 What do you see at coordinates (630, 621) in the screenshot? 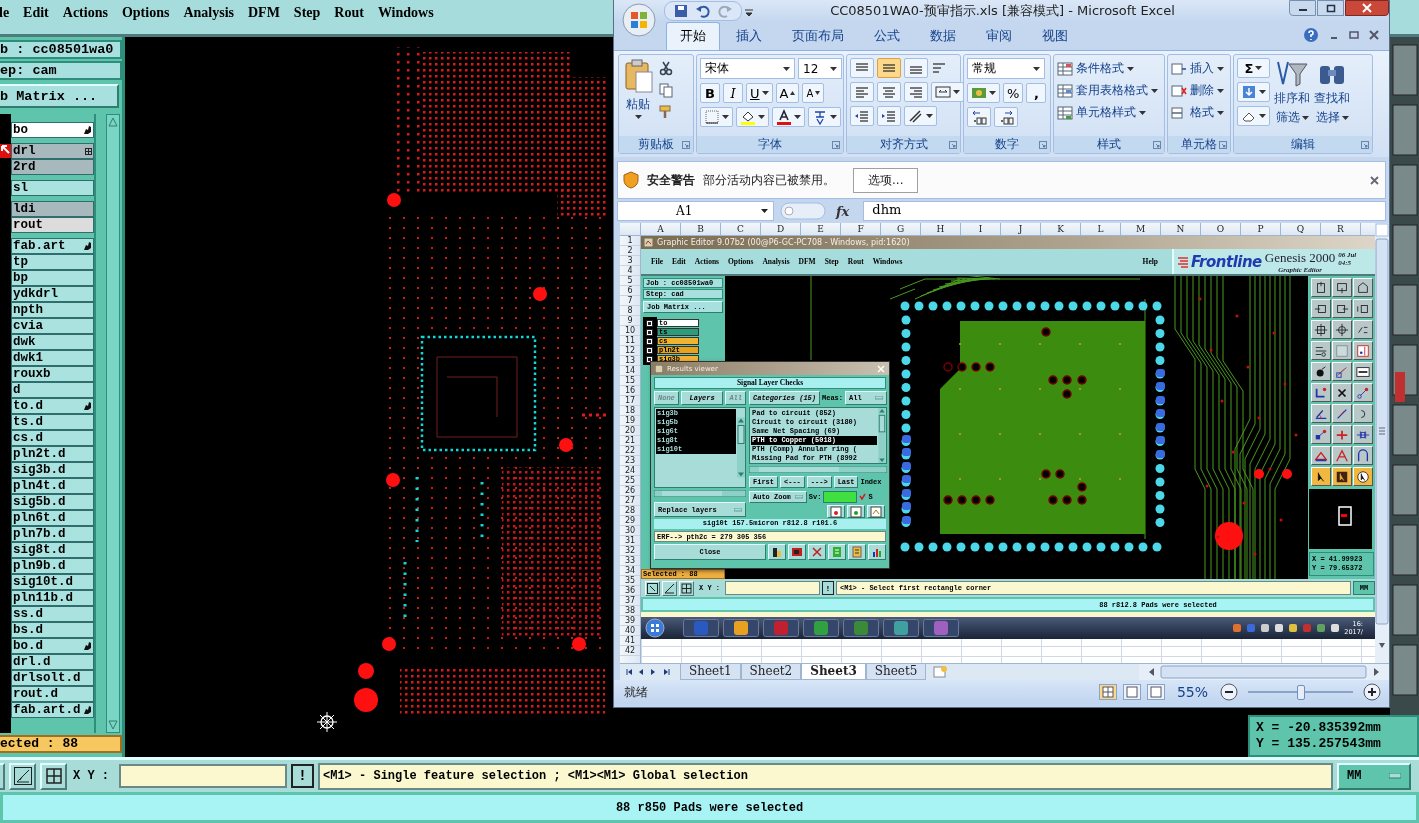
I see `row-header: 39` at bounding box center [630, 621].